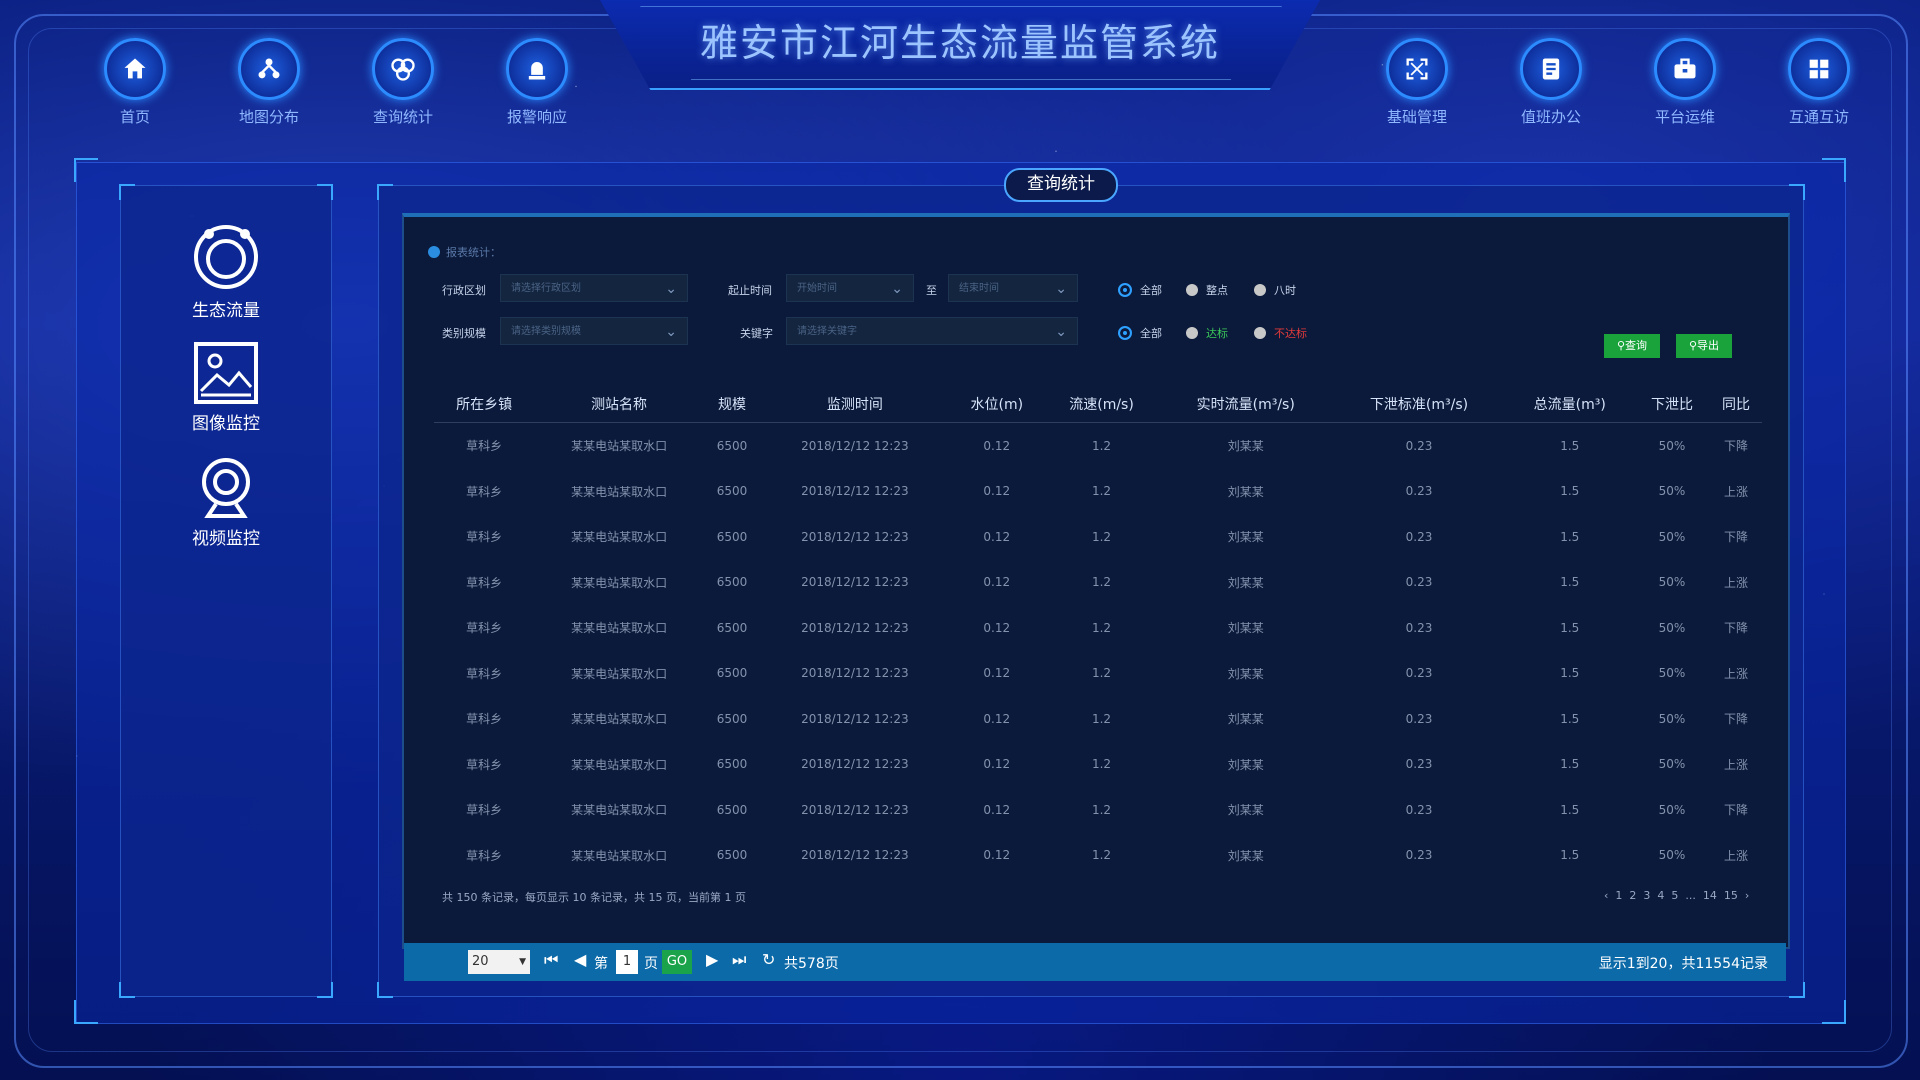 The height and width of the screenshot is (1080, 1920). I want to click on page-link: 15, so click(1731, 895).